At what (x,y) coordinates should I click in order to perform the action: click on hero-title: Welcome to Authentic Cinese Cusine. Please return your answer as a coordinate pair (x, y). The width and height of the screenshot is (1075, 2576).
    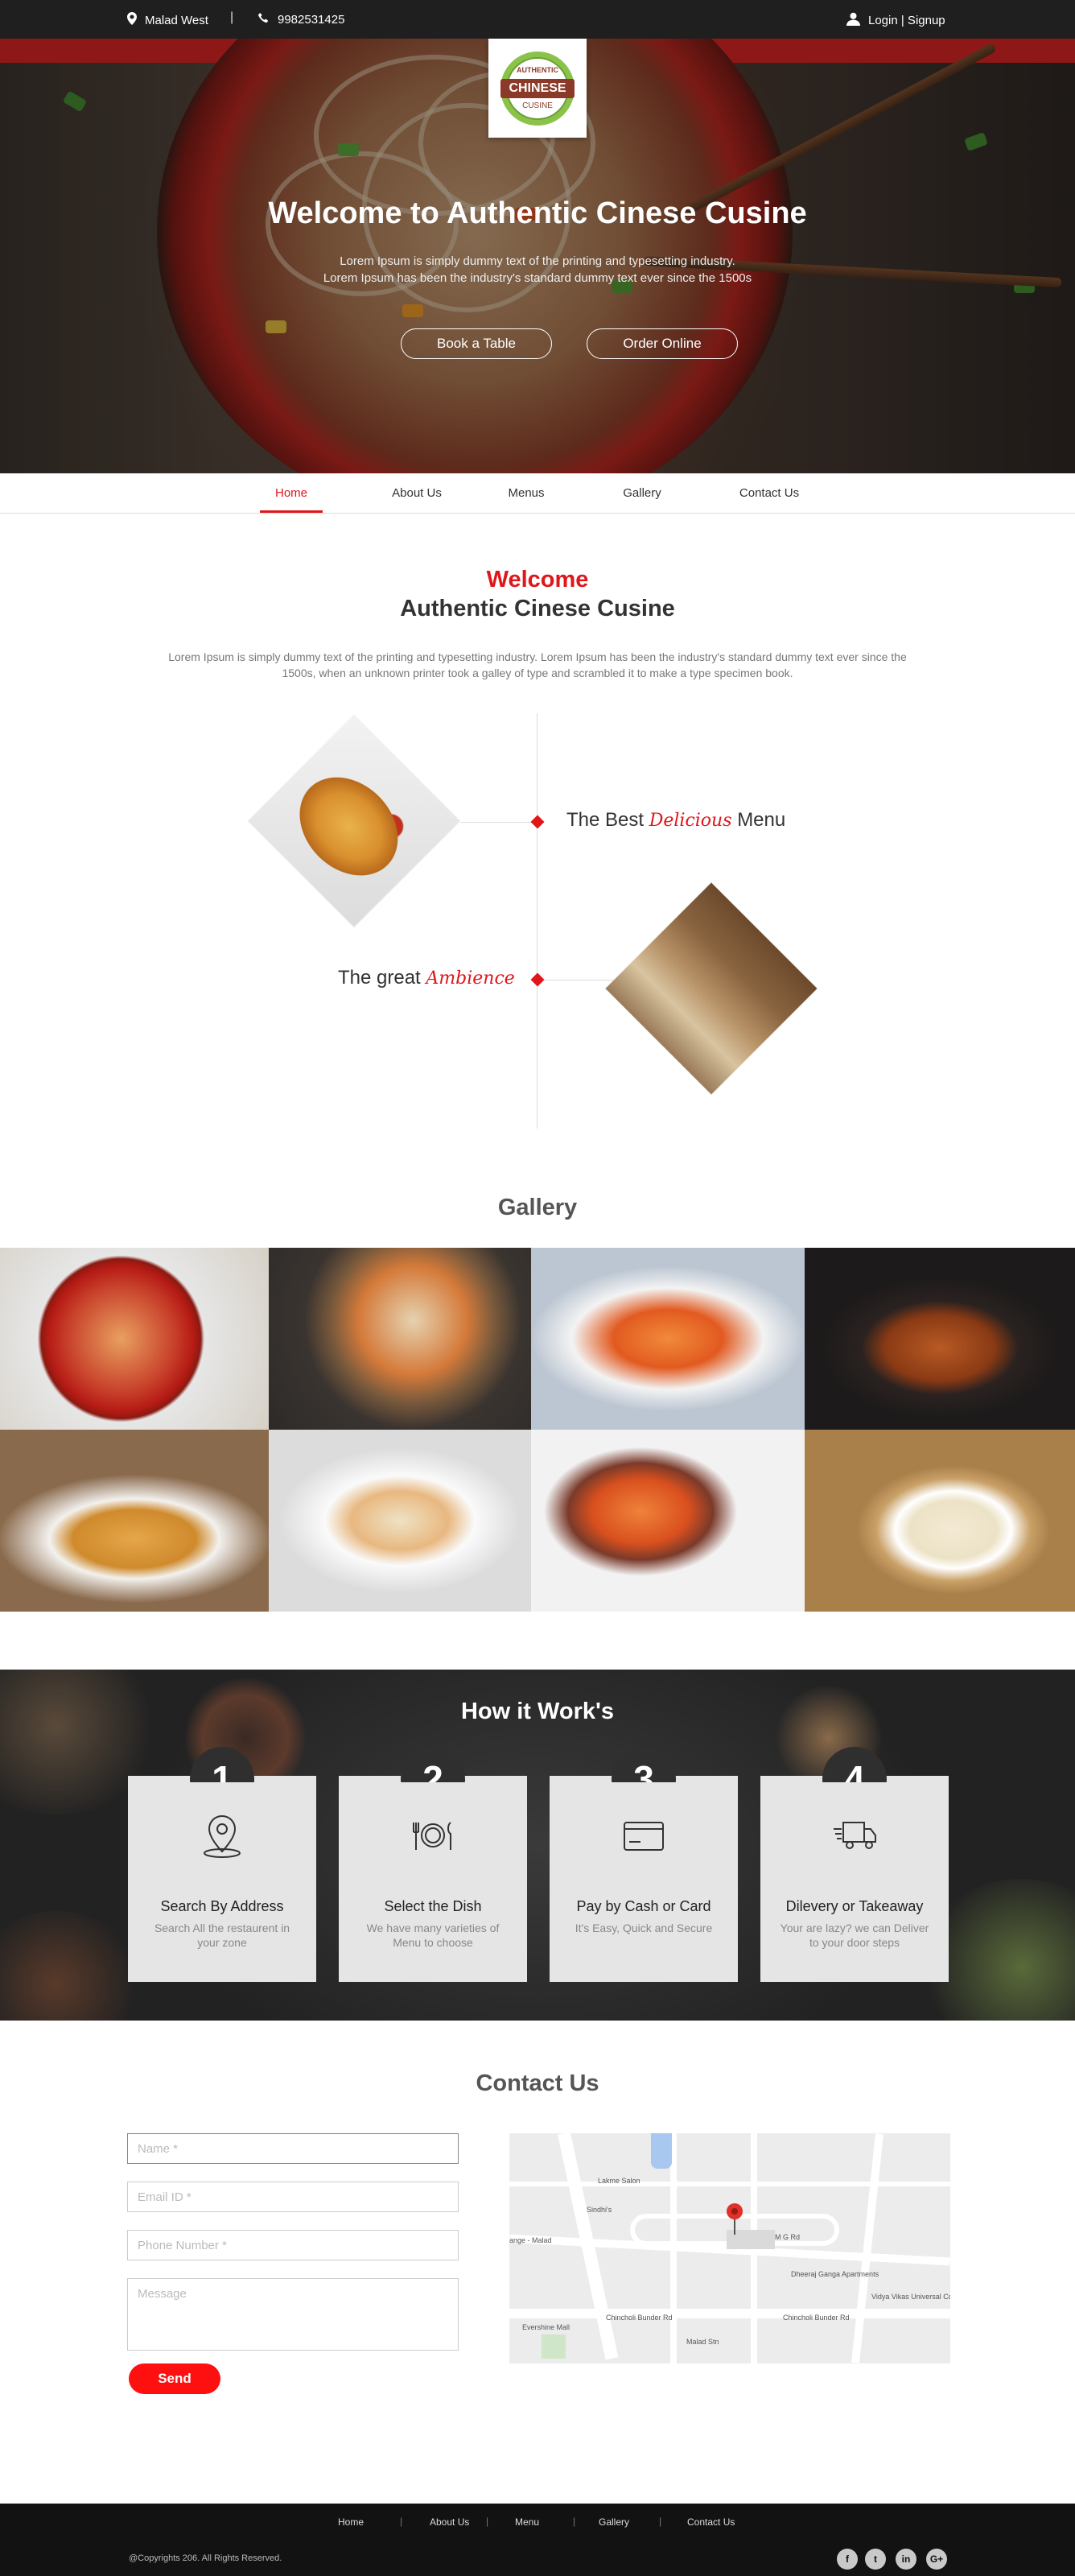
    Looking at the image, I should click on (537, 213).